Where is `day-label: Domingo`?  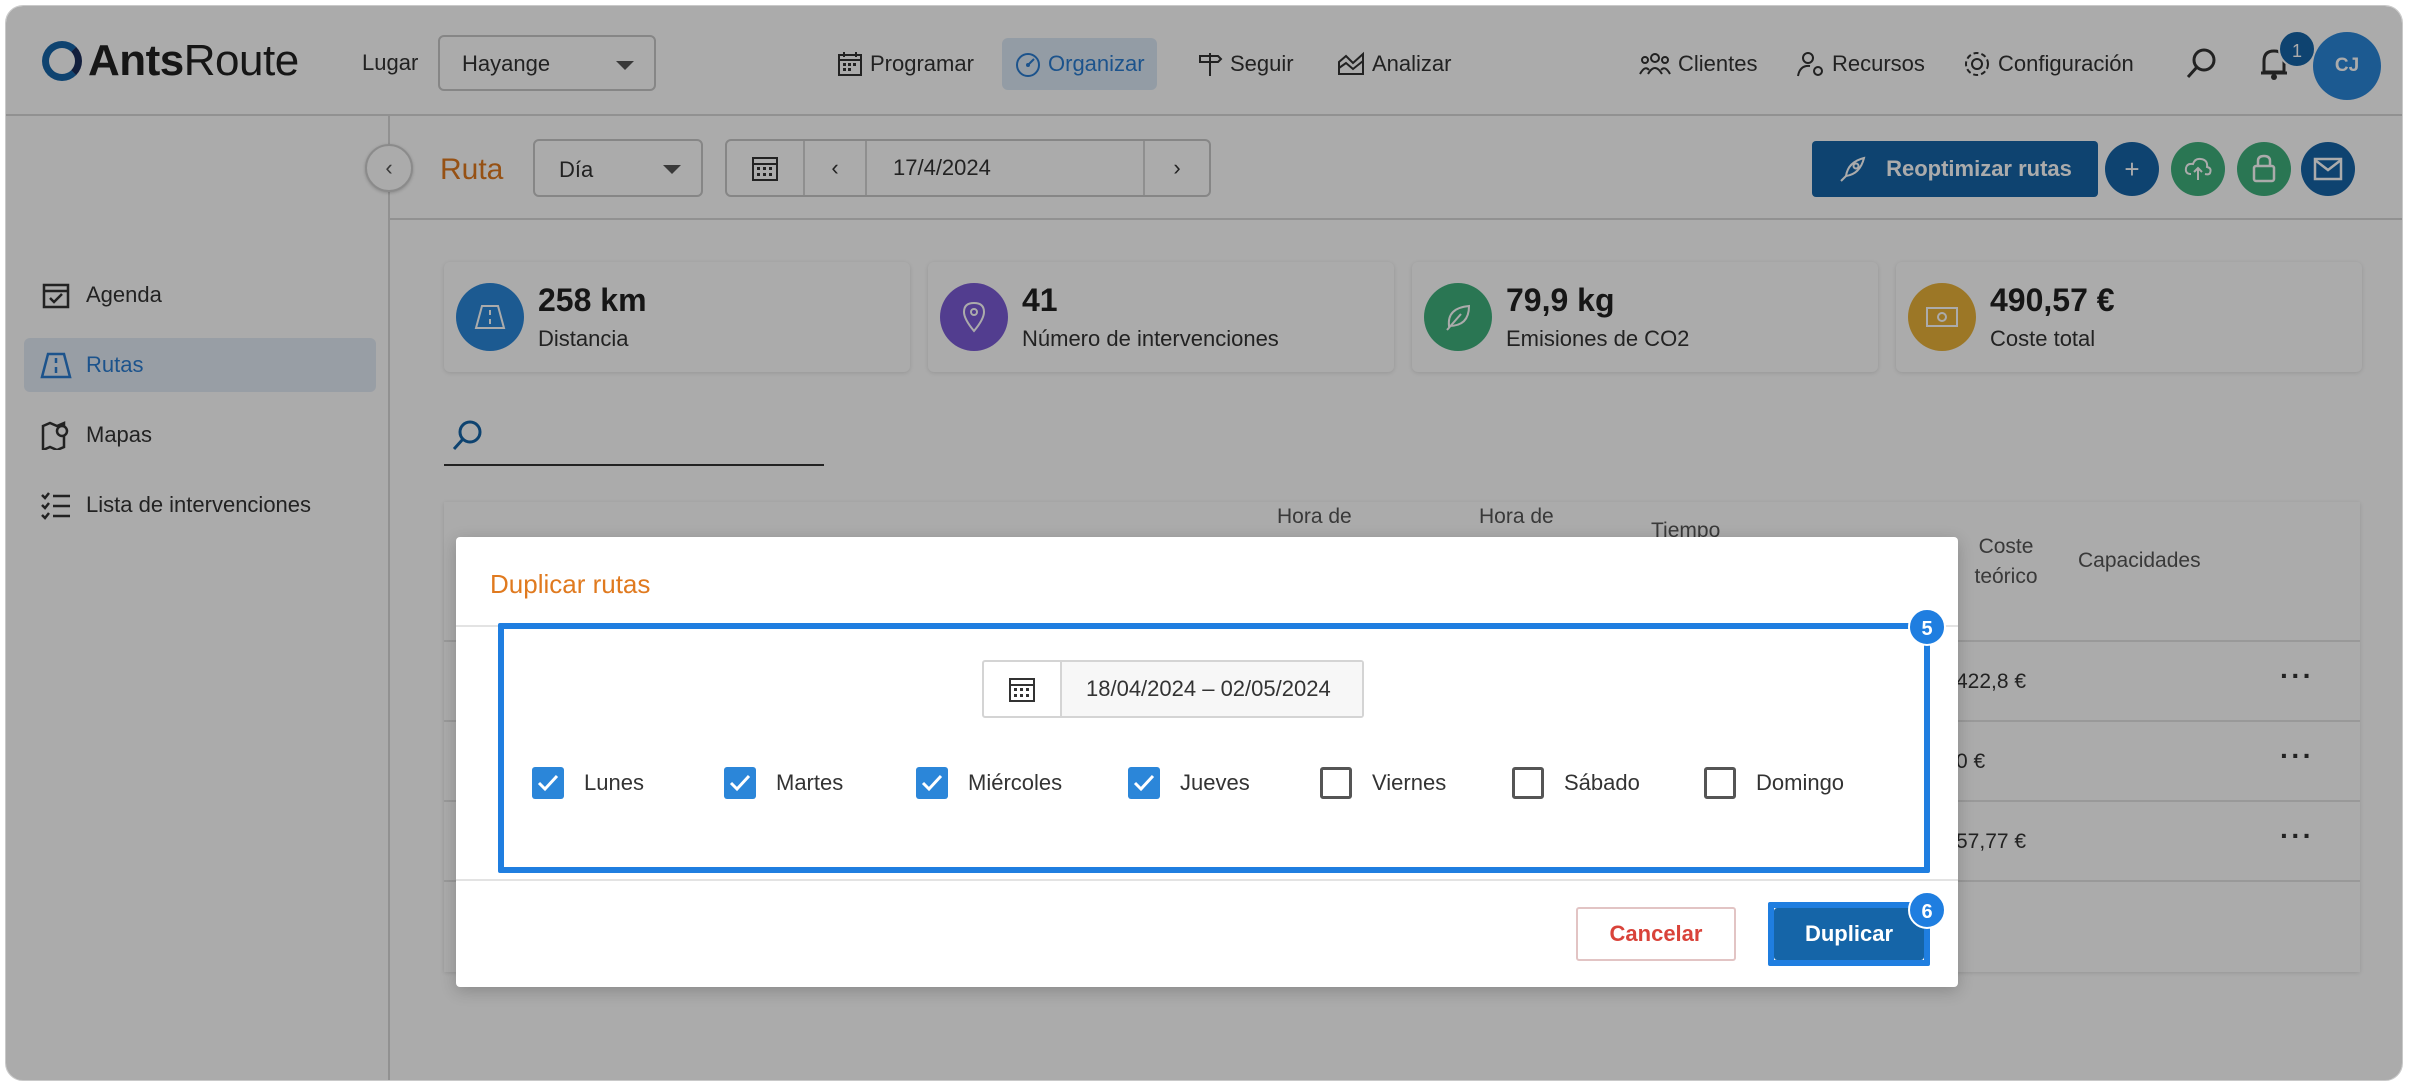
day-label: Domingo is located at coordinates (1800, 782).